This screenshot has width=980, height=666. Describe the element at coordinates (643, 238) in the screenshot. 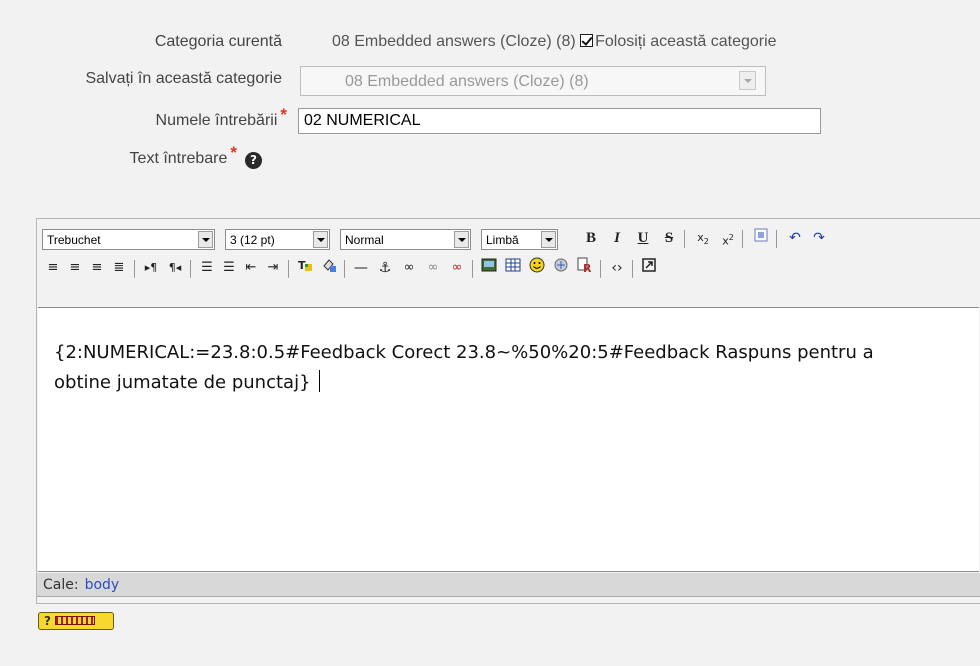

I see `underline-button: U` at that location.